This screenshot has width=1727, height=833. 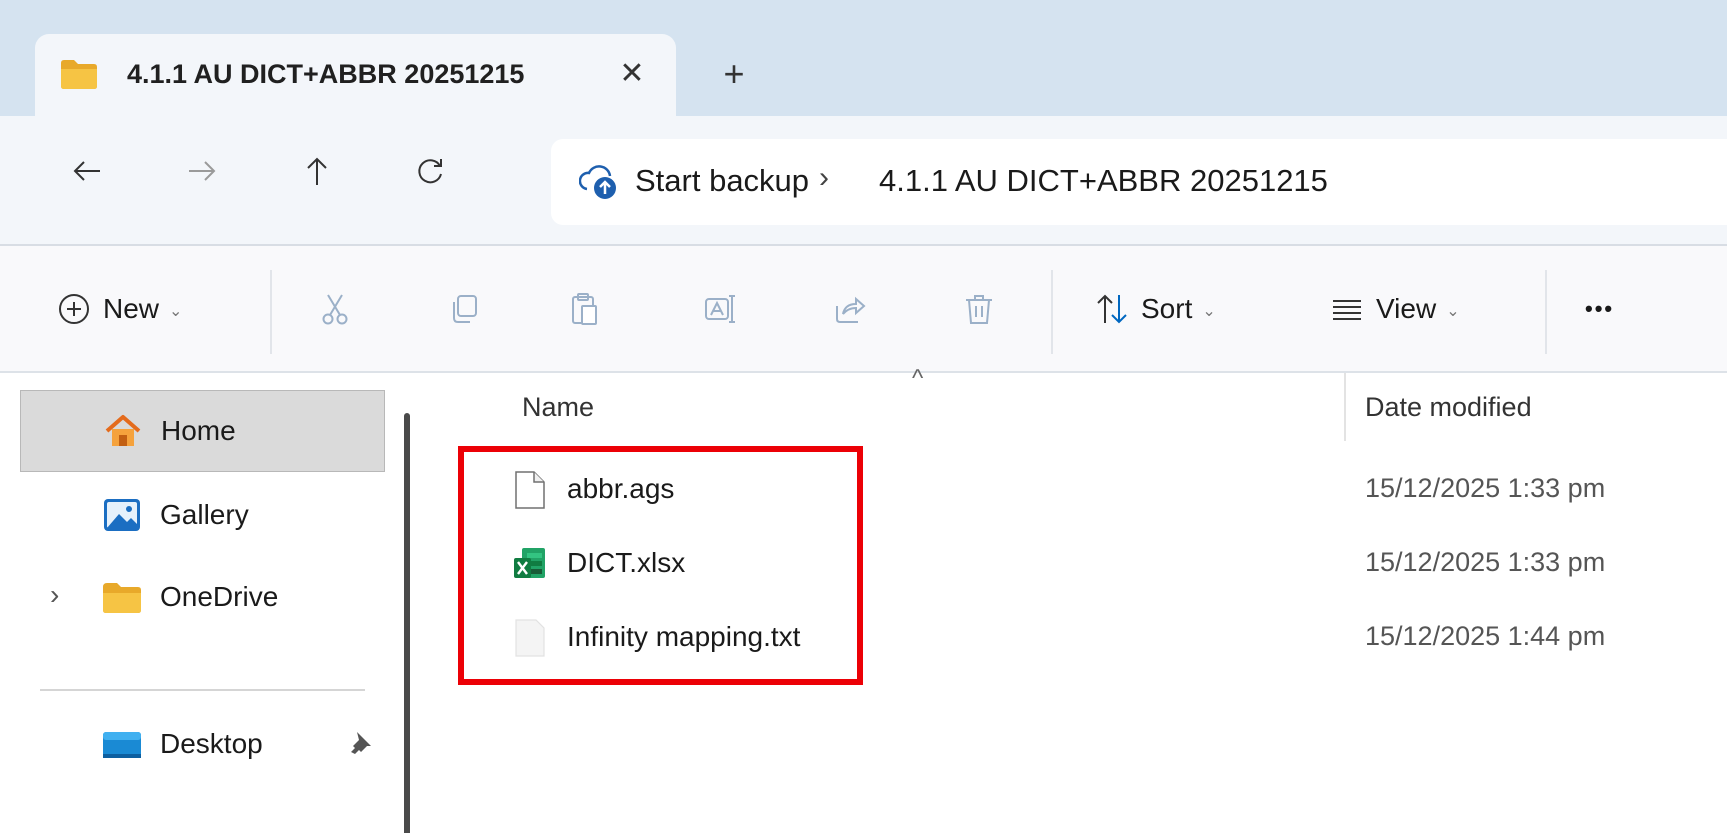 What do you see at coordinates (202, 690) in the screenshot?
I see `sidebar-divider` at bounding box center [202, 690].